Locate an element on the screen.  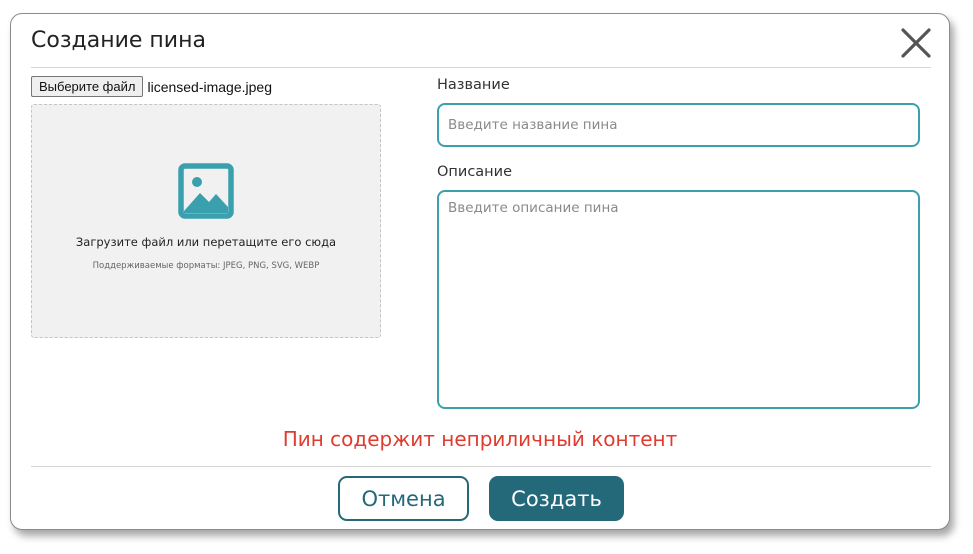
name-label: Название is located at coordinates (473, 85).